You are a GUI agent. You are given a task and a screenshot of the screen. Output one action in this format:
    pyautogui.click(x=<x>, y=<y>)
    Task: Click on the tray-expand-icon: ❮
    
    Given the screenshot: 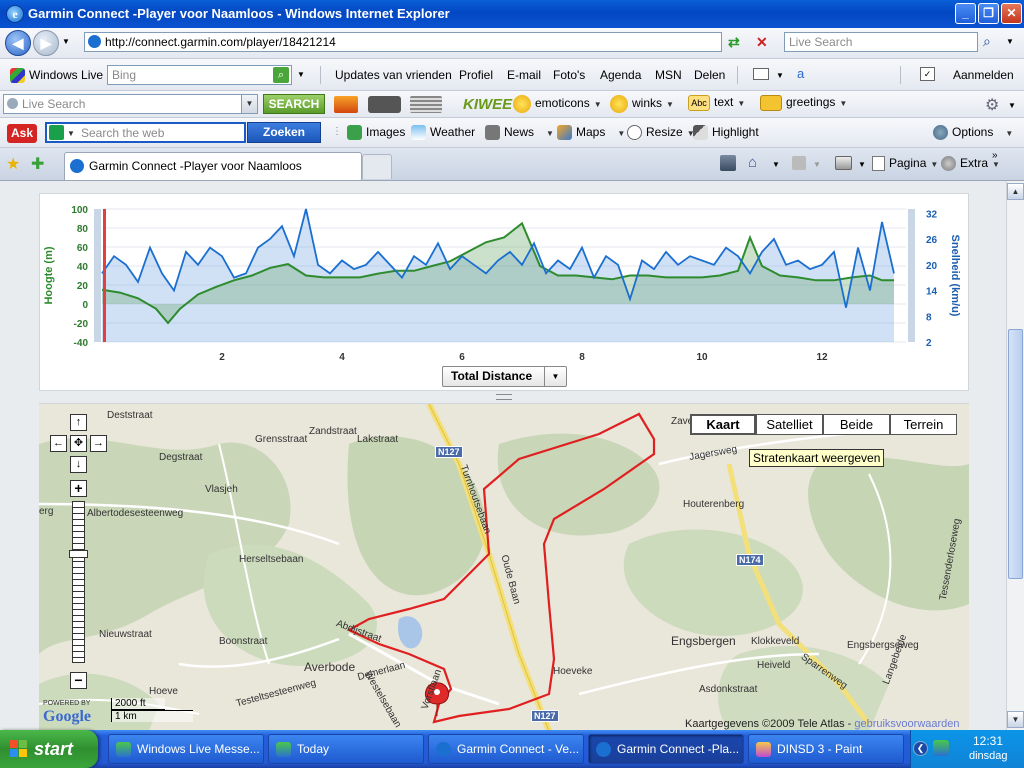 What is the action you would take?
    pyautogui.click(x=920, y=748)
    